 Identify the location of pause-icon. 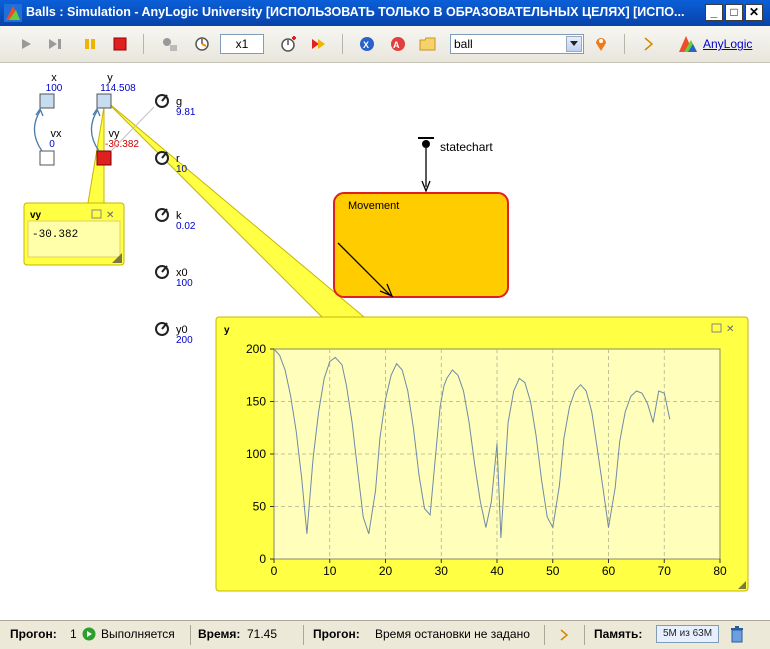
(90, 44).